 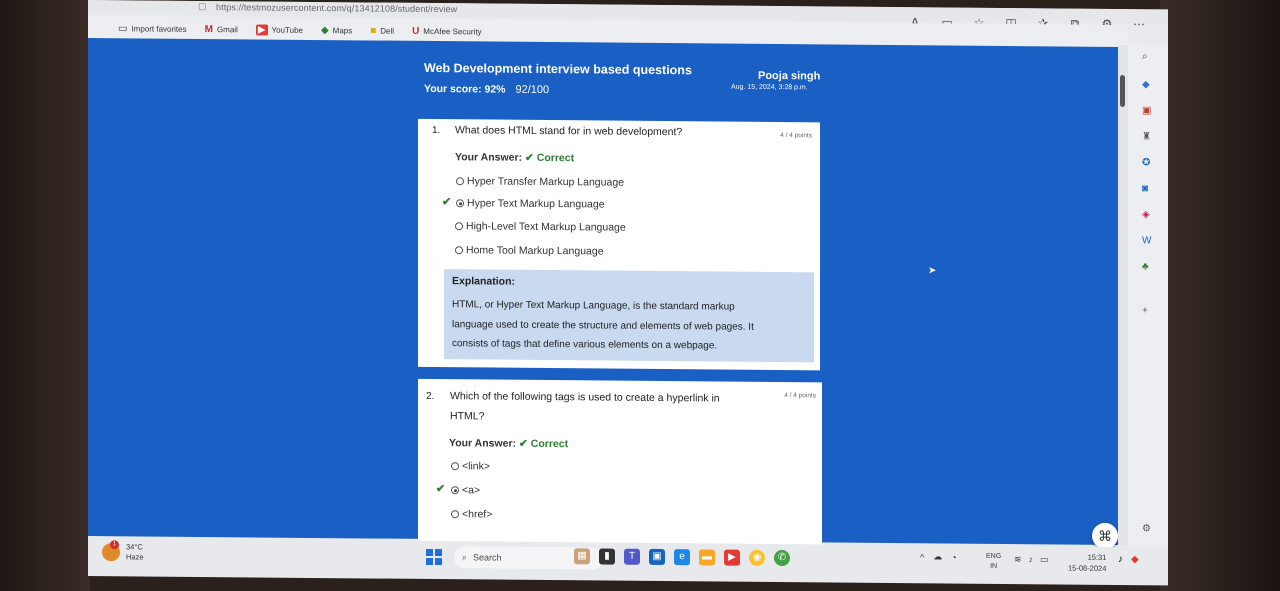 What do you see at coordinates (416, 31) in the screenshot?
I see `mcafee-icon: U` at bounding box center [416, 31].